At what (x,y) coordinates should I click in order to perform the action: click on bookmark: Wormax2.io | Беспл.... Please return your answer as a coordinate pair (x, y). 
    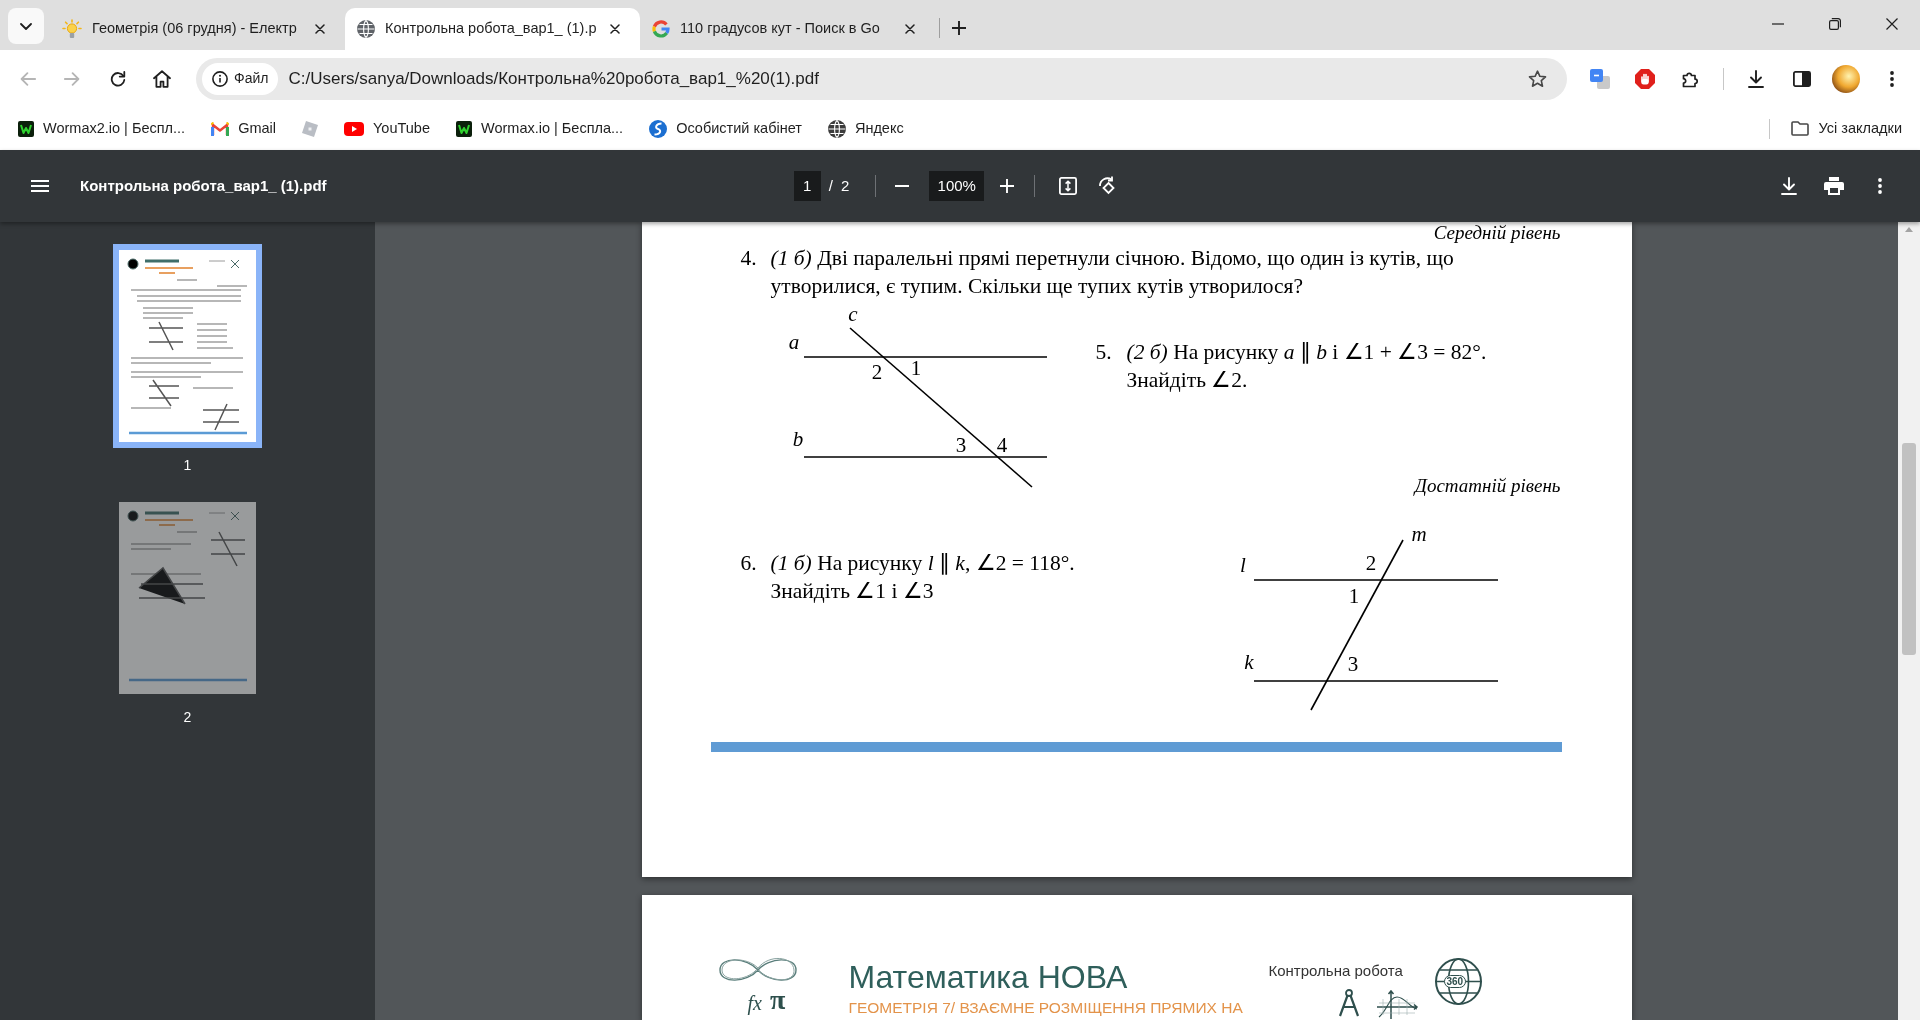
    Looking at the image, I should click on (102, 128).